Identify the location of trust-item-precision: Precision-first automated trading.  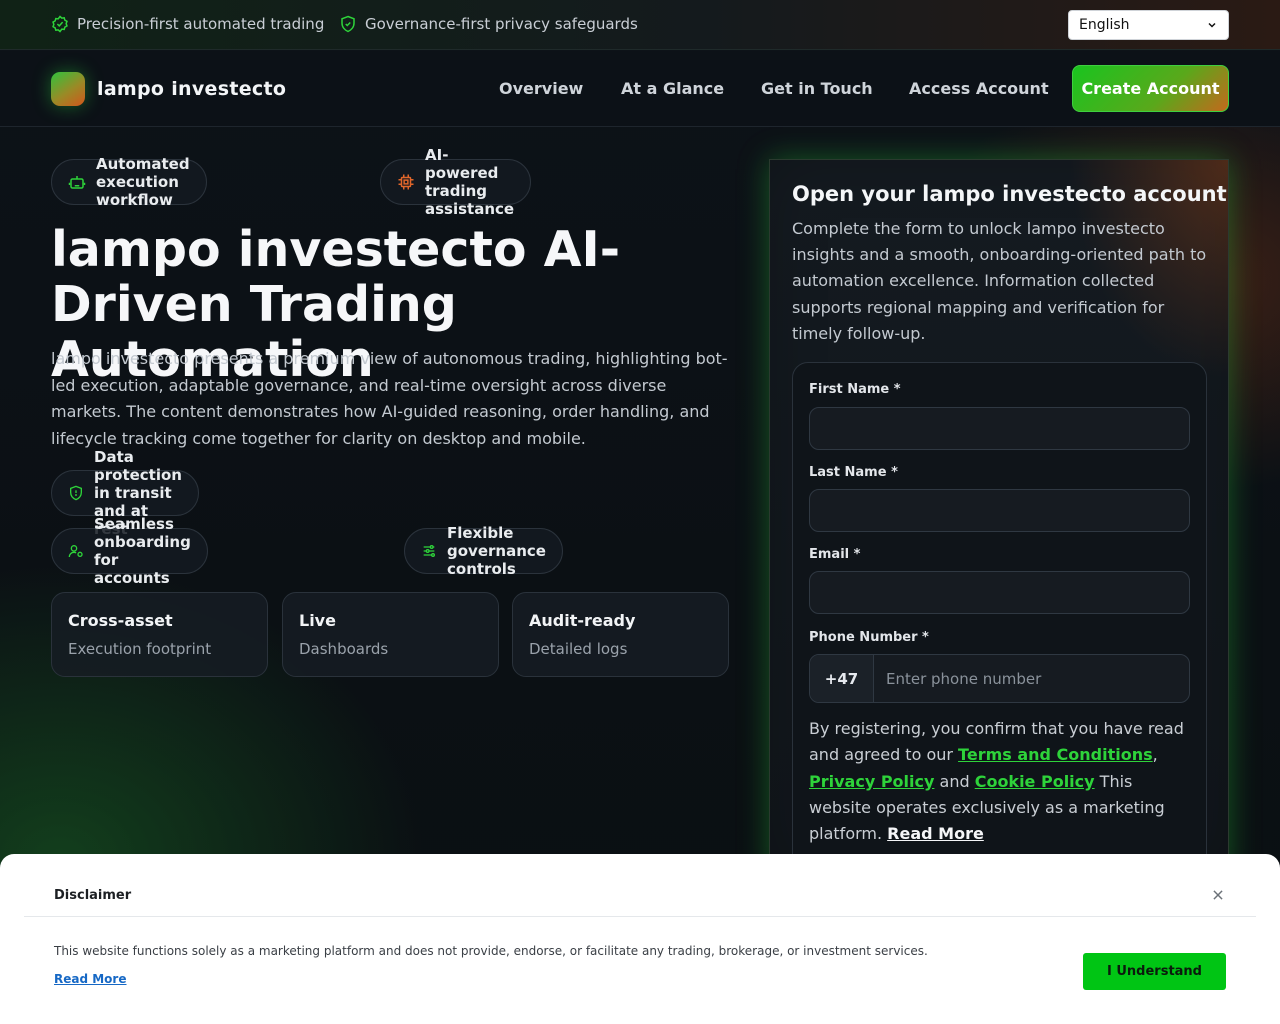
(187, 24).